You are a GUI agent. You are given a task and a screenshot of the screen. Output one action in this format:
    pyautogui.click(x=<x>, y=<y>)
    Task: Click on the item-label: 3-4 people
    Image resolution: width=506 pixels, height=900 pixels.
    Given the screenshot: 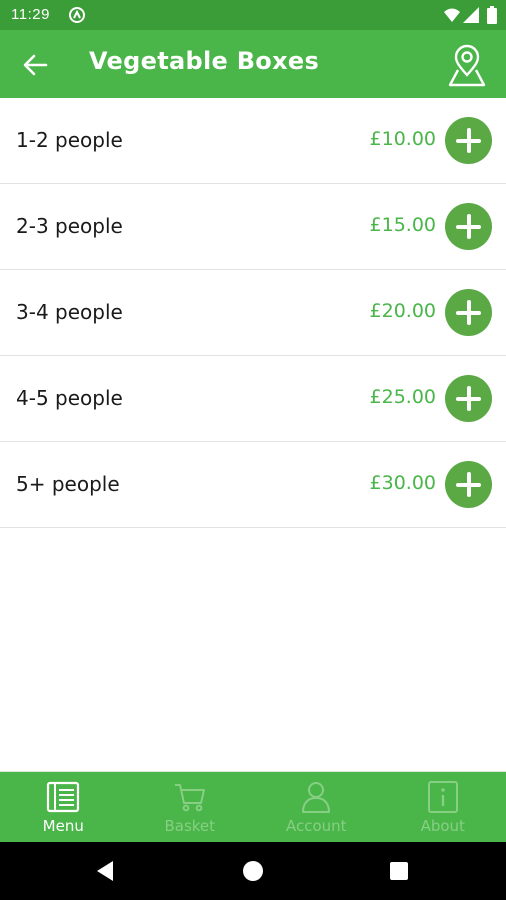 What is the action you would take?
    pyautogui.click(x=69, y=312)
    